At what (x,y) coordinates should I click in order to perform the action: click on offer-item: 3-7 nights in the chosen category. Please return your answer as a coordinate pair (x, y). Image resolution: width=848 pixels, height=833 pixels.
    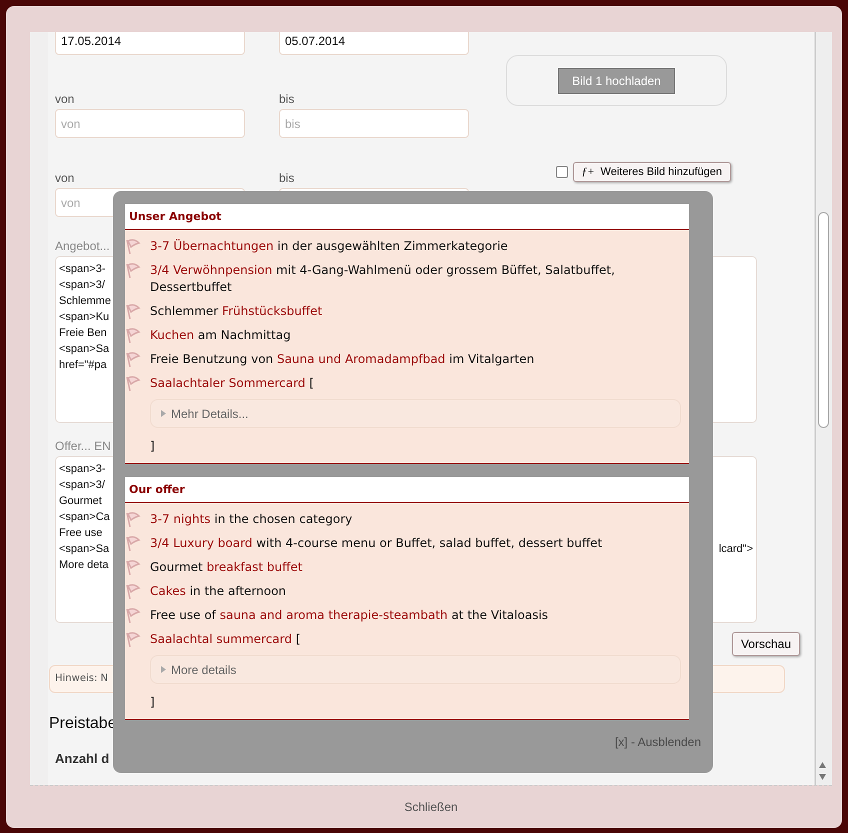
    Looking at the image, I should click on (251, 519).